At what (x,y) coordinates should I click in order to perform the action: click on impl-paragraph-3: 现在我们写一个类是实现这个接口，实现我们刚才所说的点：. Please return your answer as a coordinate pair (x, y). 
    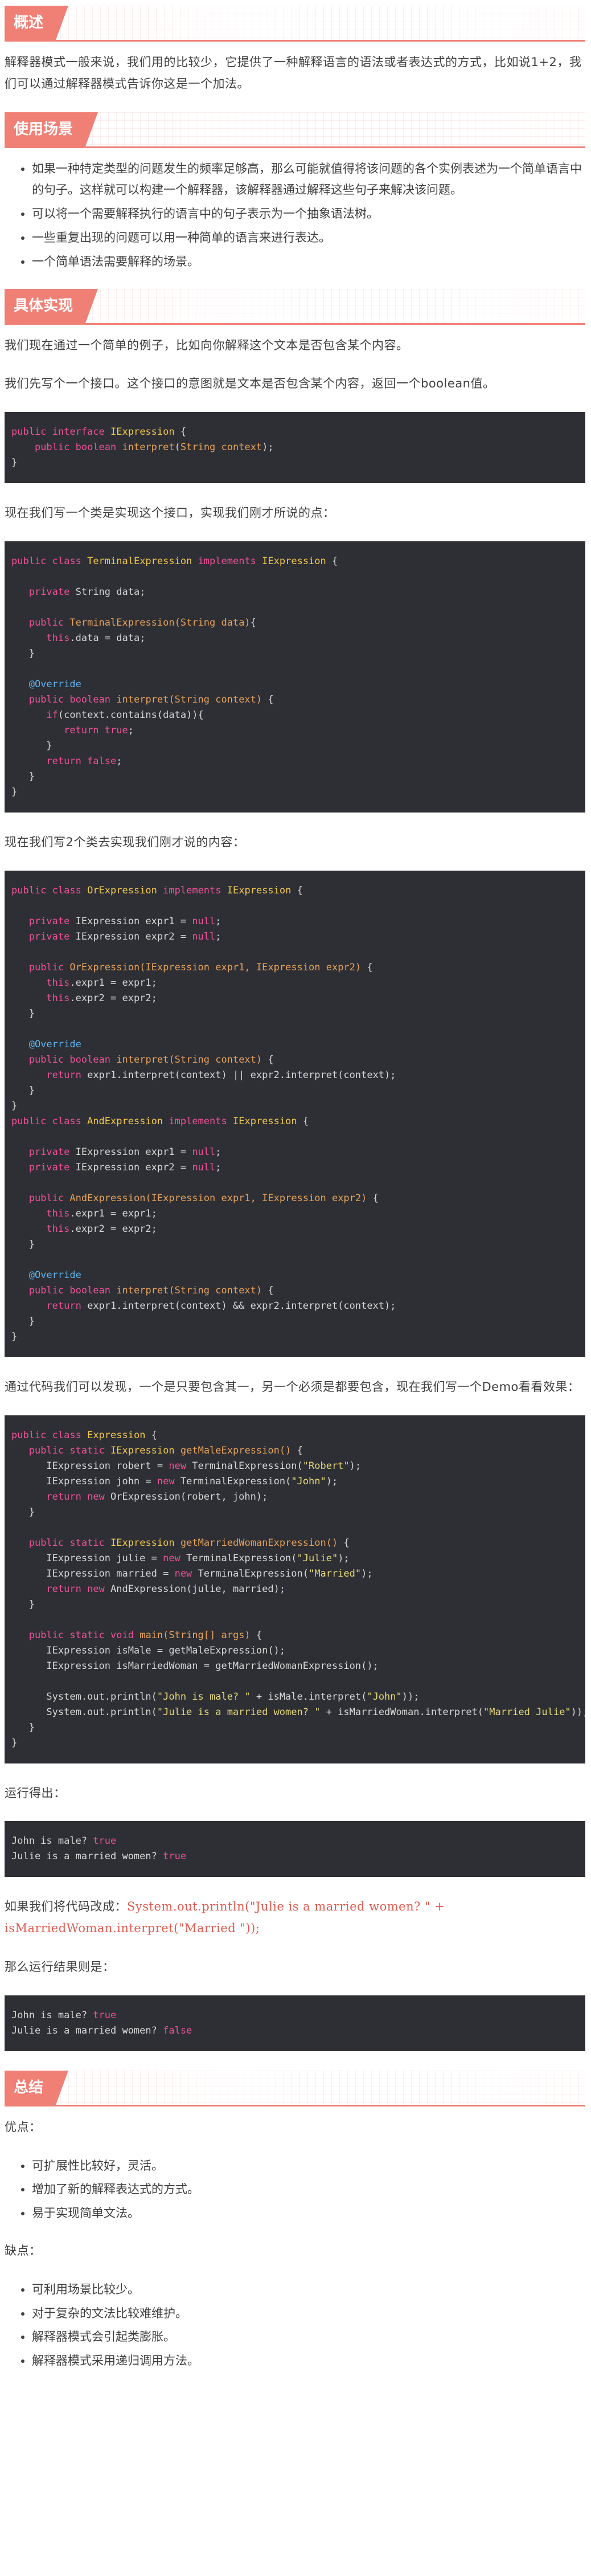
    Looking at the image, I should click on (170, 513).